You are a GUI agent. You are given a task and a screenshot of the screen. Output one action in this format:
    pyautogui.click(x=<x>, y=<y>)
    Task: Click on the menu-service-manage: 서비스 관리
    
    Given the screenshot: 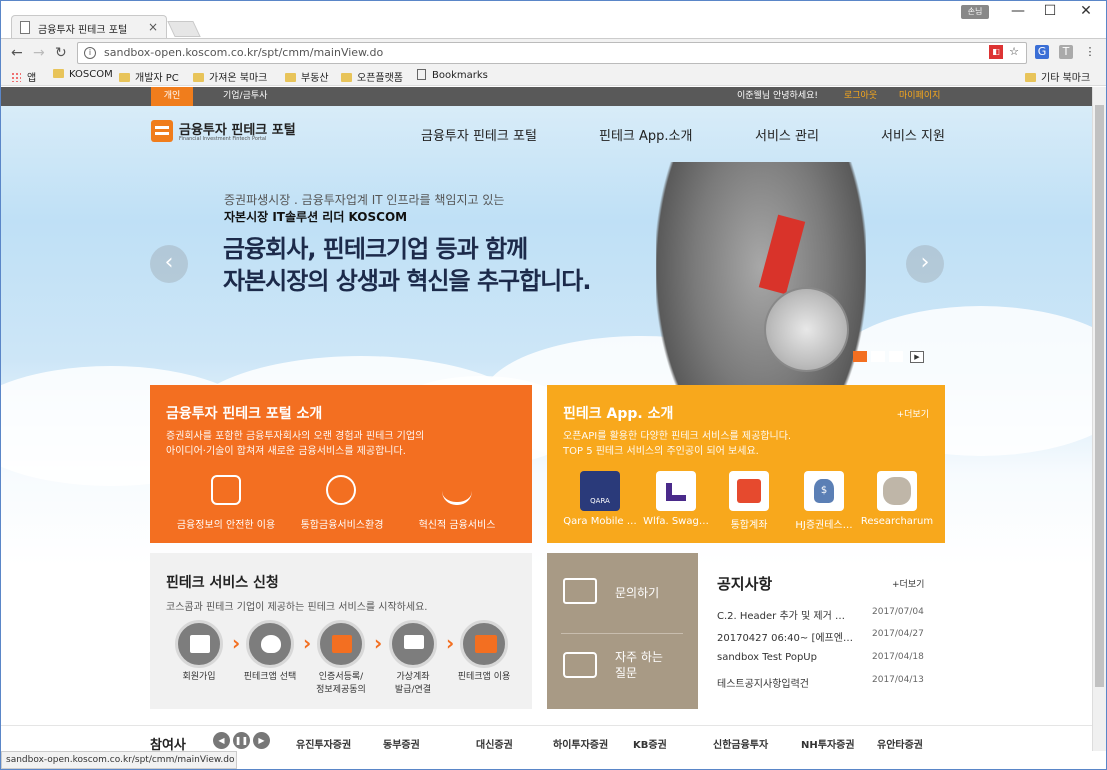 What is the action you would take?
    pyautogui.click(x=787, y=134)
    